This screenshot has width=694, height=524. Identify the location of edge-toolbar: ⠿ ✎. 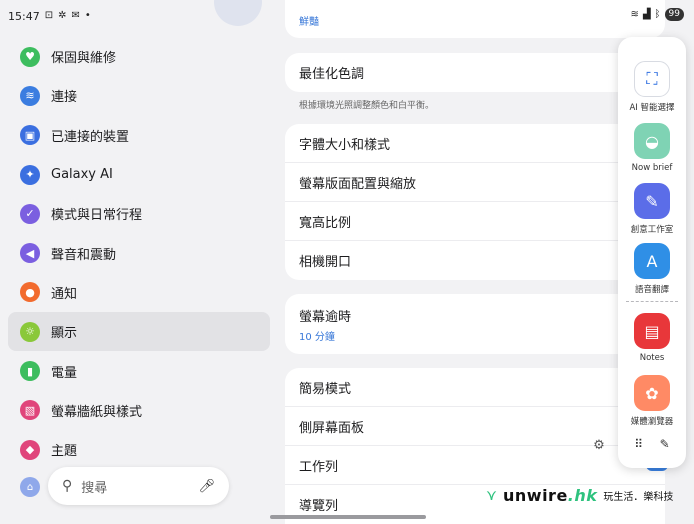
(652, 444).